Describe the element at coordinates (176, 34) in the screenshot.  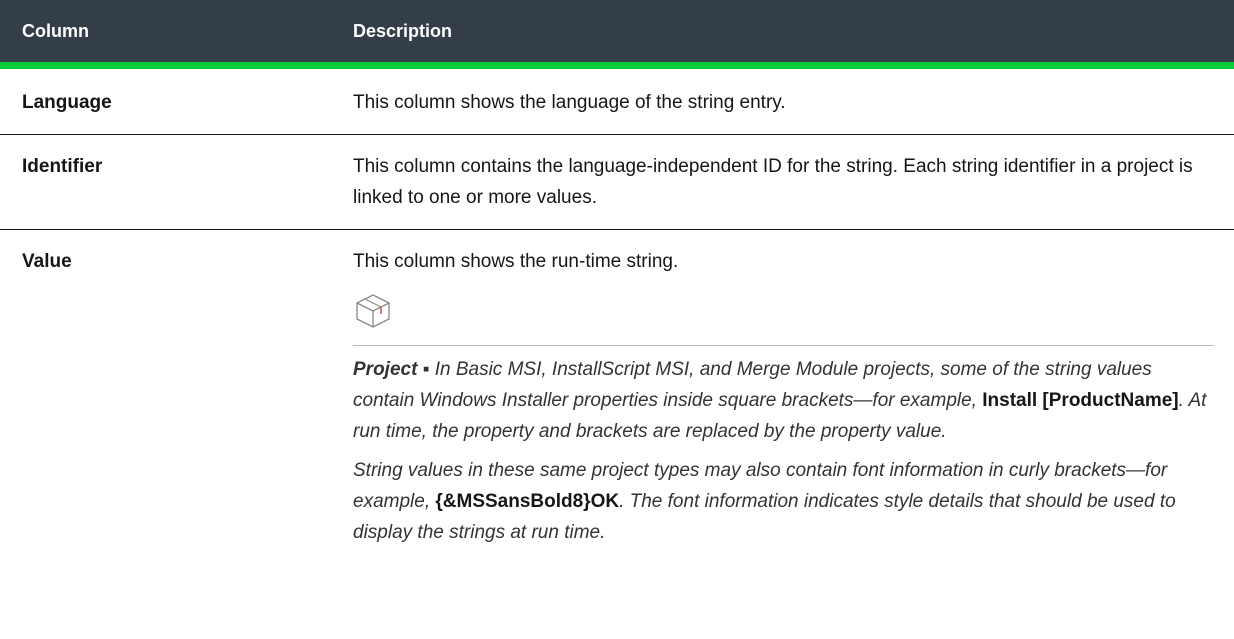
I see `header-column: Column` at that location.